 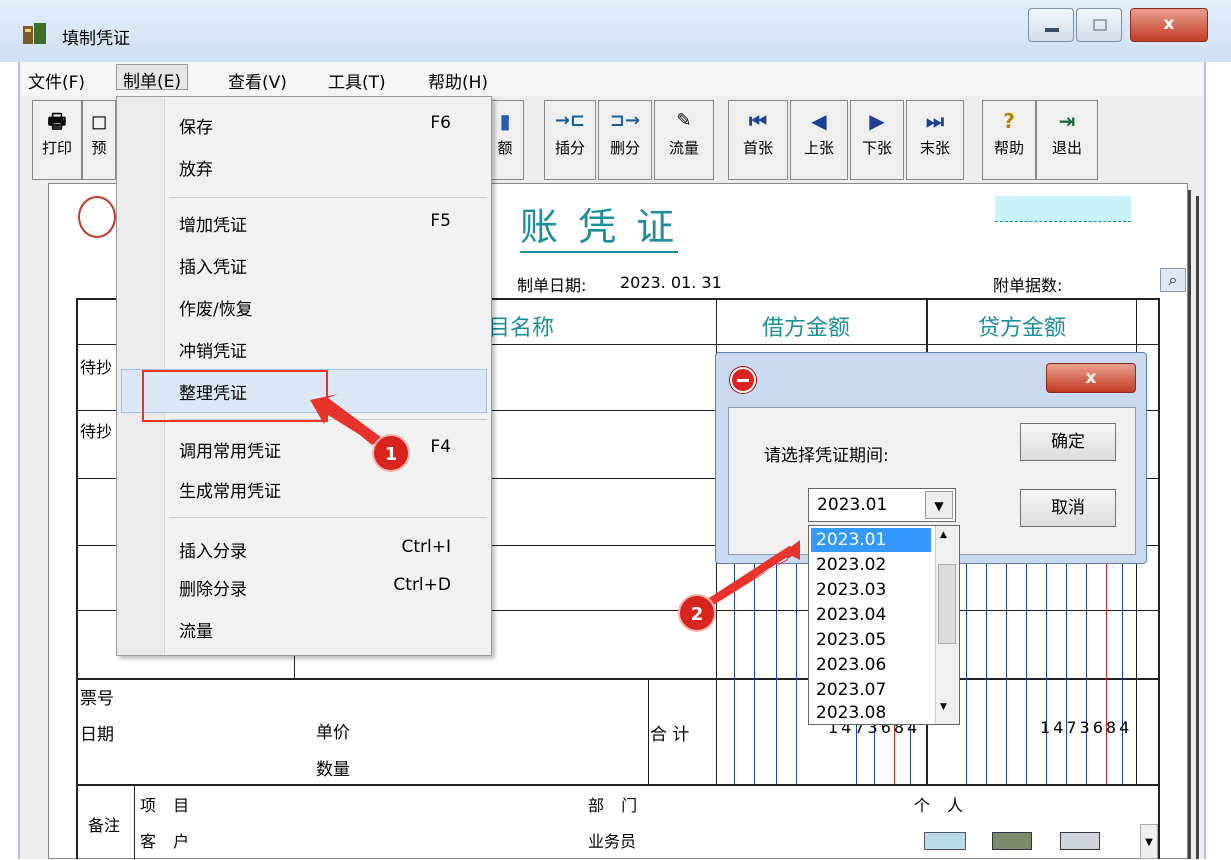 I want to click on annotation-arrows, so click(x=555, y=502).